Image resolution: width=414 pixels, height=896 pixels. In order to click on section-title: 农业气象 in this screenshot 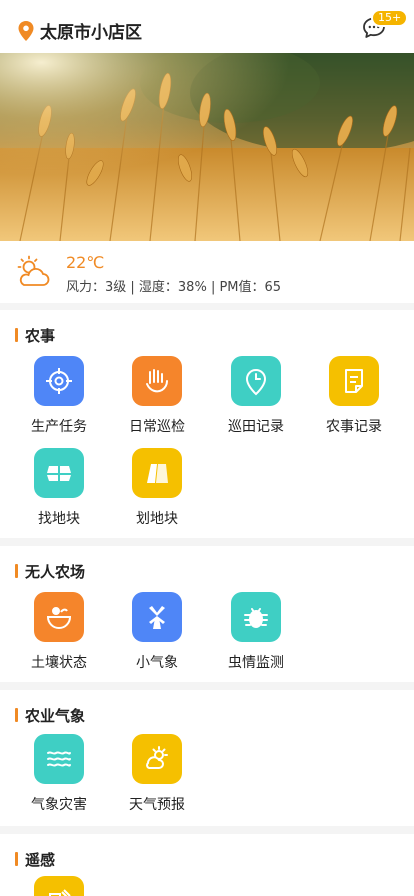, I will do `click(50, 715)`.